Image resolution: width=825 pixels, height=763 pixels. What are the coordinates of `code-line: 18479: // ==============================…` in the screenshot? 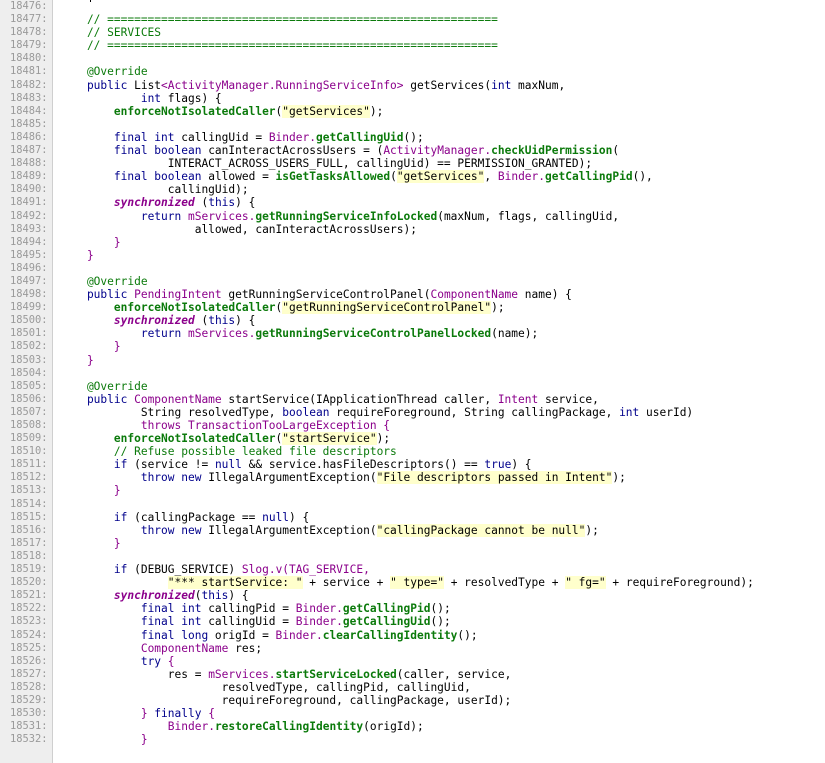 It's located at (412, 45).